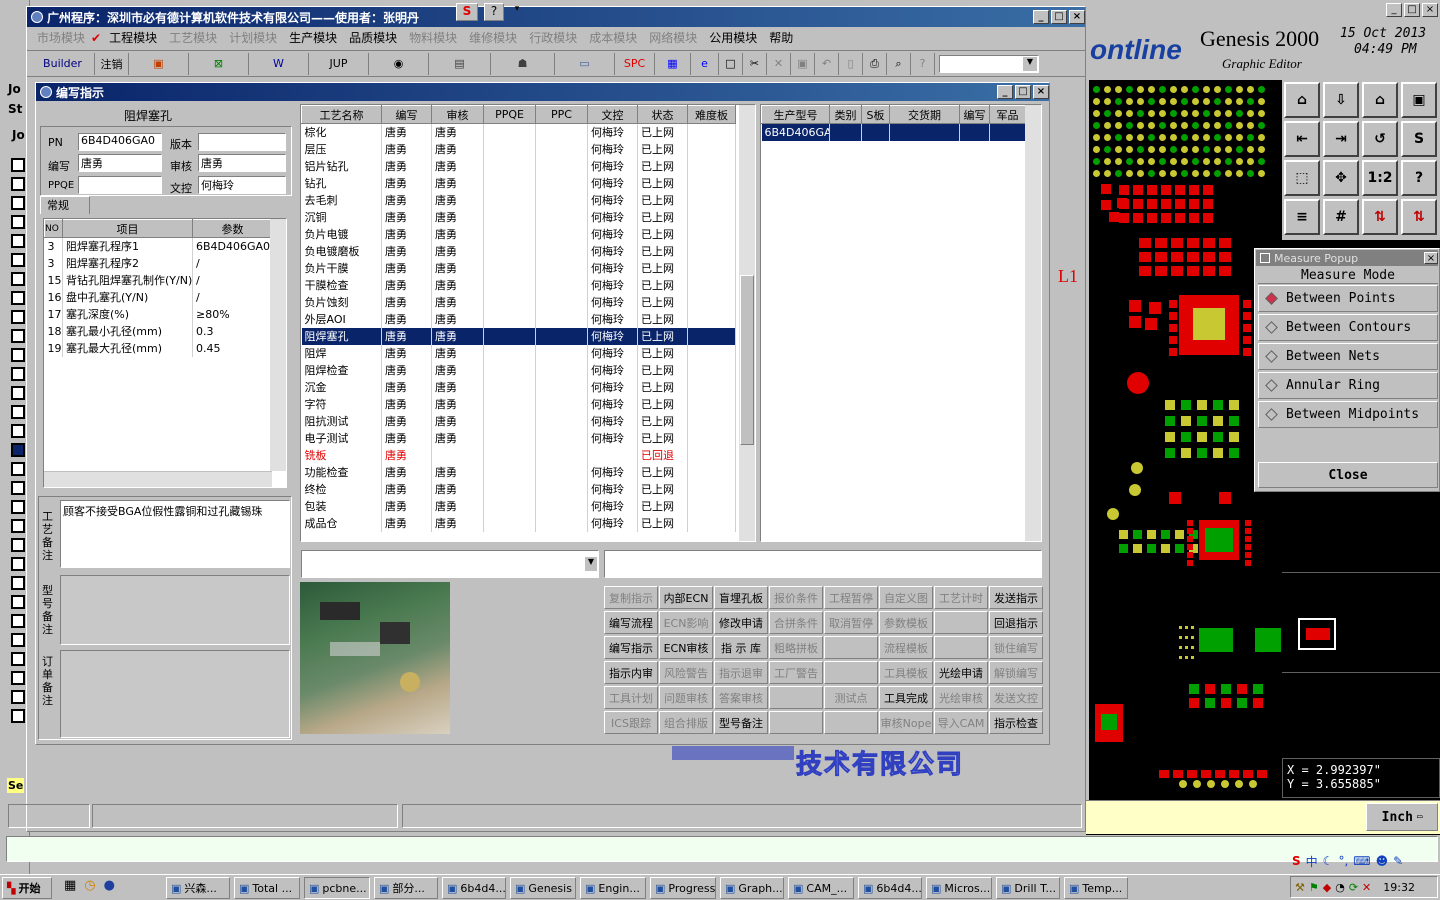 The width and height of the screenshot is (1440, 900). I want to click on process-scroll-thumb, so click(747, 360).